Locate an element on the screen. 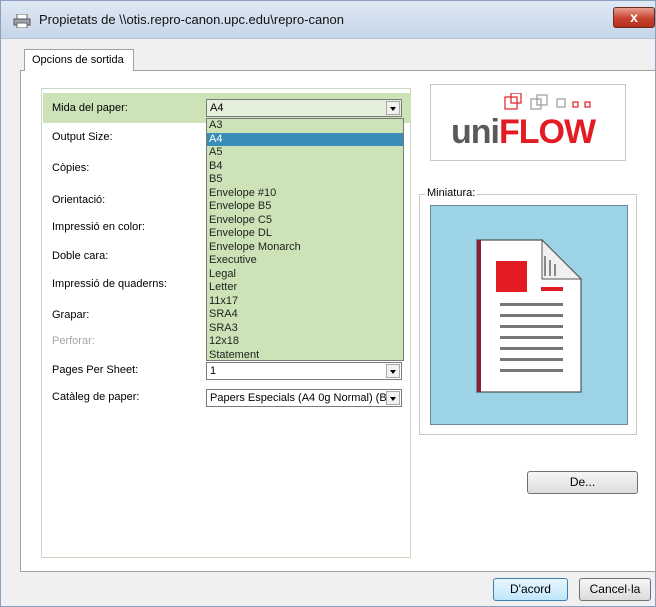 This screenshot has height=607, width=656. ok-button: D'acord is located at coordinates (530, 589).